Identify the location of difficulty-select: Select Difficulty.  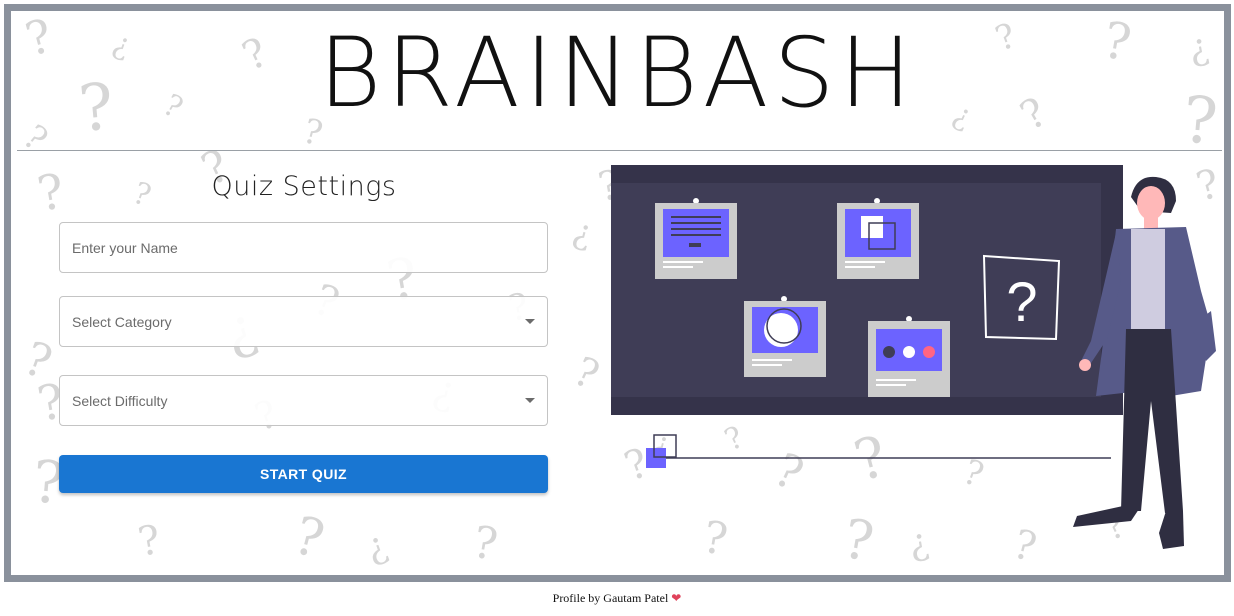
(303, 400).